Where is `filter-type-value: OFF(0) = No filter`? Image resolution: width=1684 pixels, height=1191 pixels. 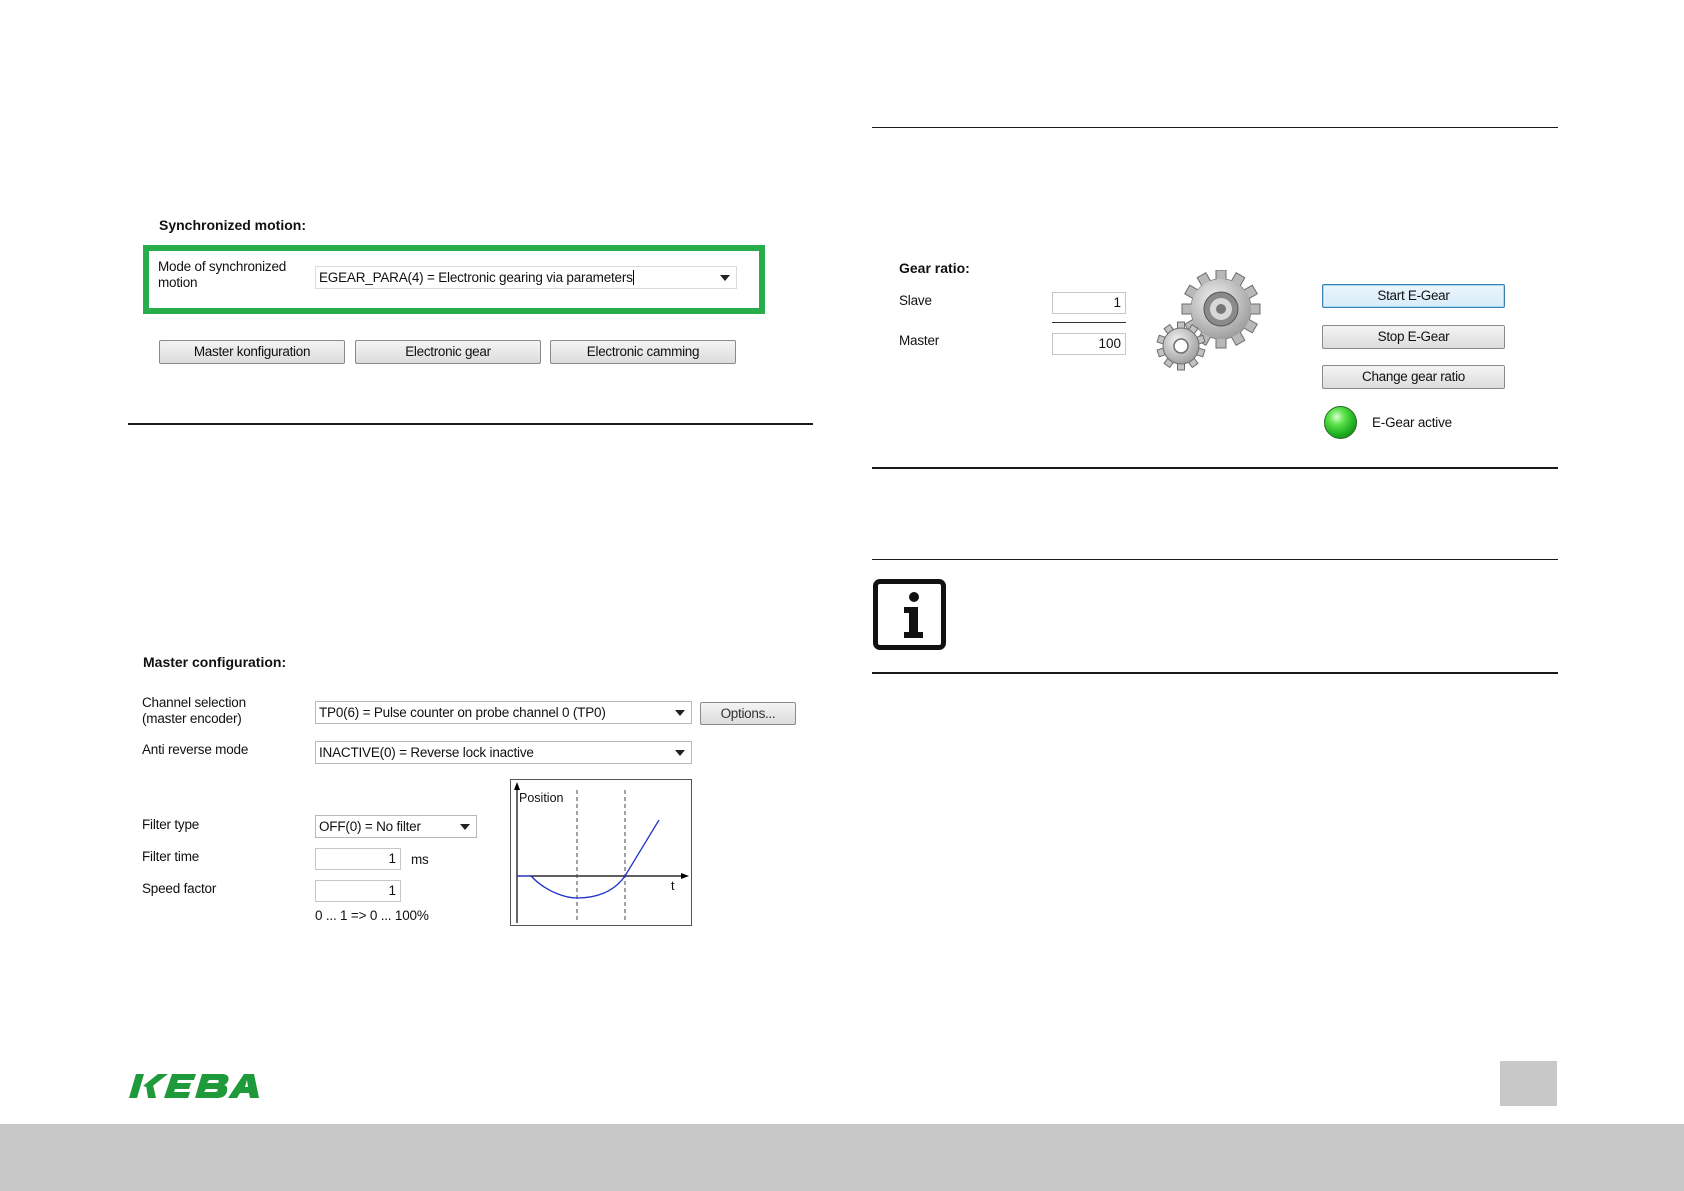 filter-type-value: OFF(0) = No filter is located at coordinates (370, 826).